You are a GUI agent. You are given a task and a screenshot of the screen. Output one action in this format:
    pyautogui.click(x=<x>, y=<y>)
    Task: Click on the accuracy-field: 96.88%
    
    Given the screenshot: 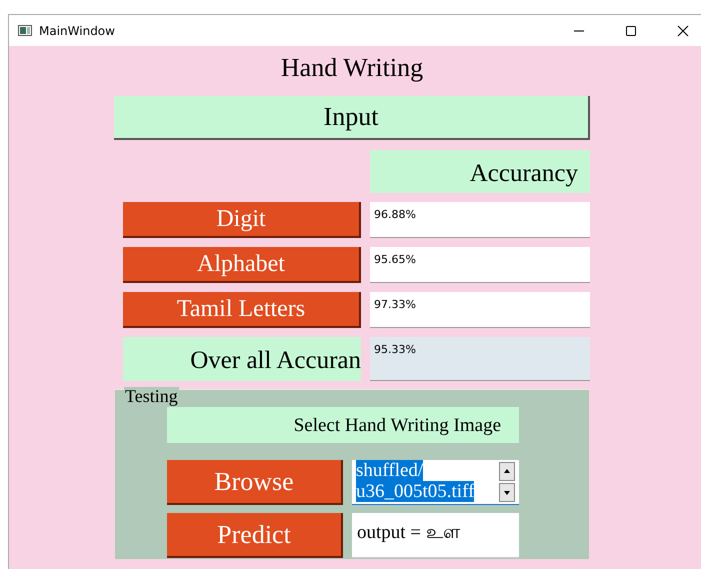 What is the action you would take?
    pyautogui.click(x=480, y=220)
    